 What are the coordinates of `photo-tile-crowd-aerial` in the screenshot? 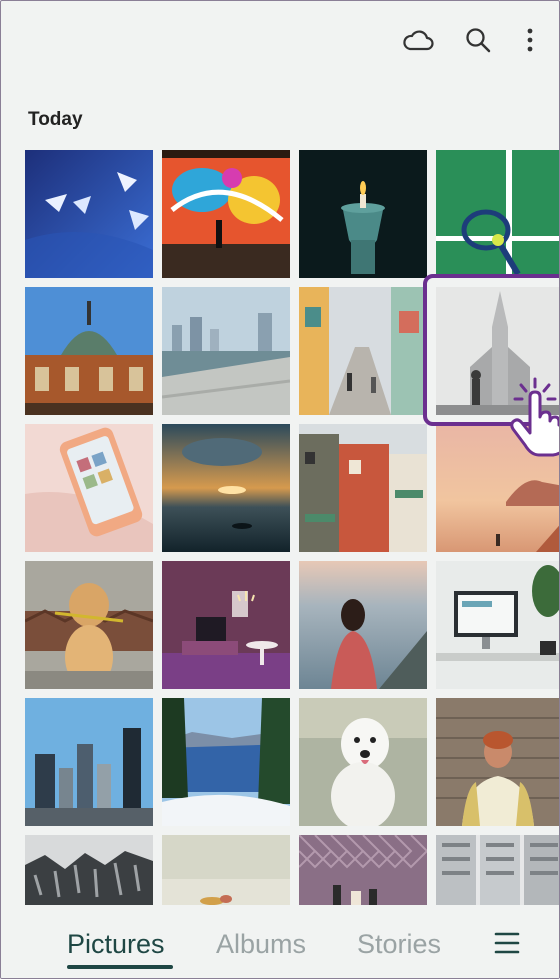 It's located at (89, 870).